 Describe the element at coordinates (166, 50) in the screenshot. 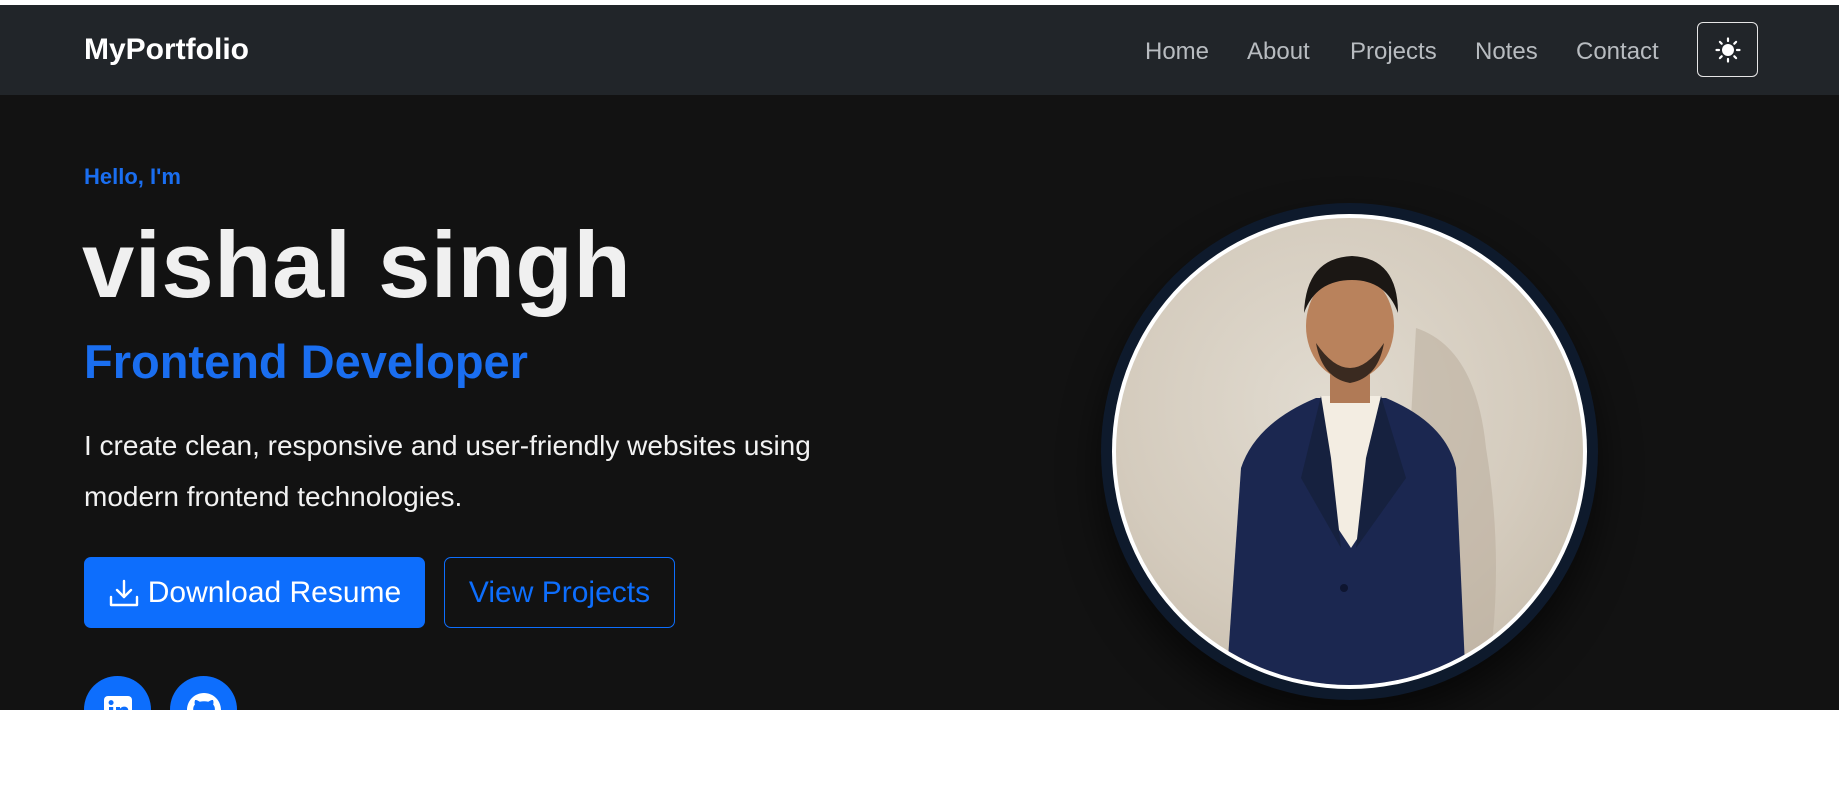

I see `brand-logo: MyPortfolio` at that location.